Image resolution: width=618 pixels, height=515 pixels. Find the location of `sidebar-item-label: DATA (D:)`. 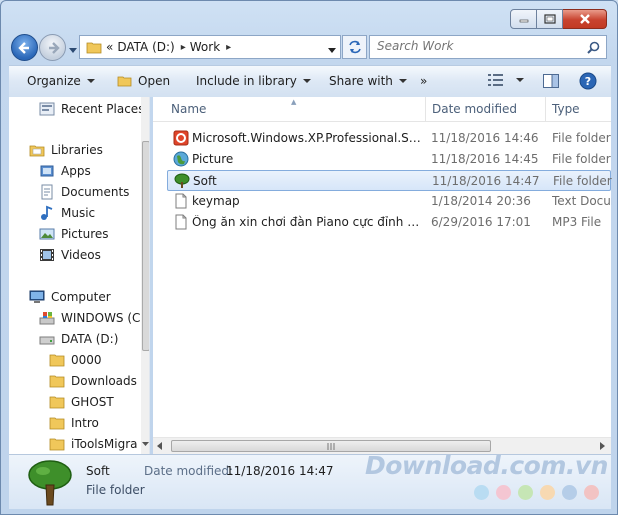

sidebar-item-label: DATA (D:) is located at coordinates (90, 339).